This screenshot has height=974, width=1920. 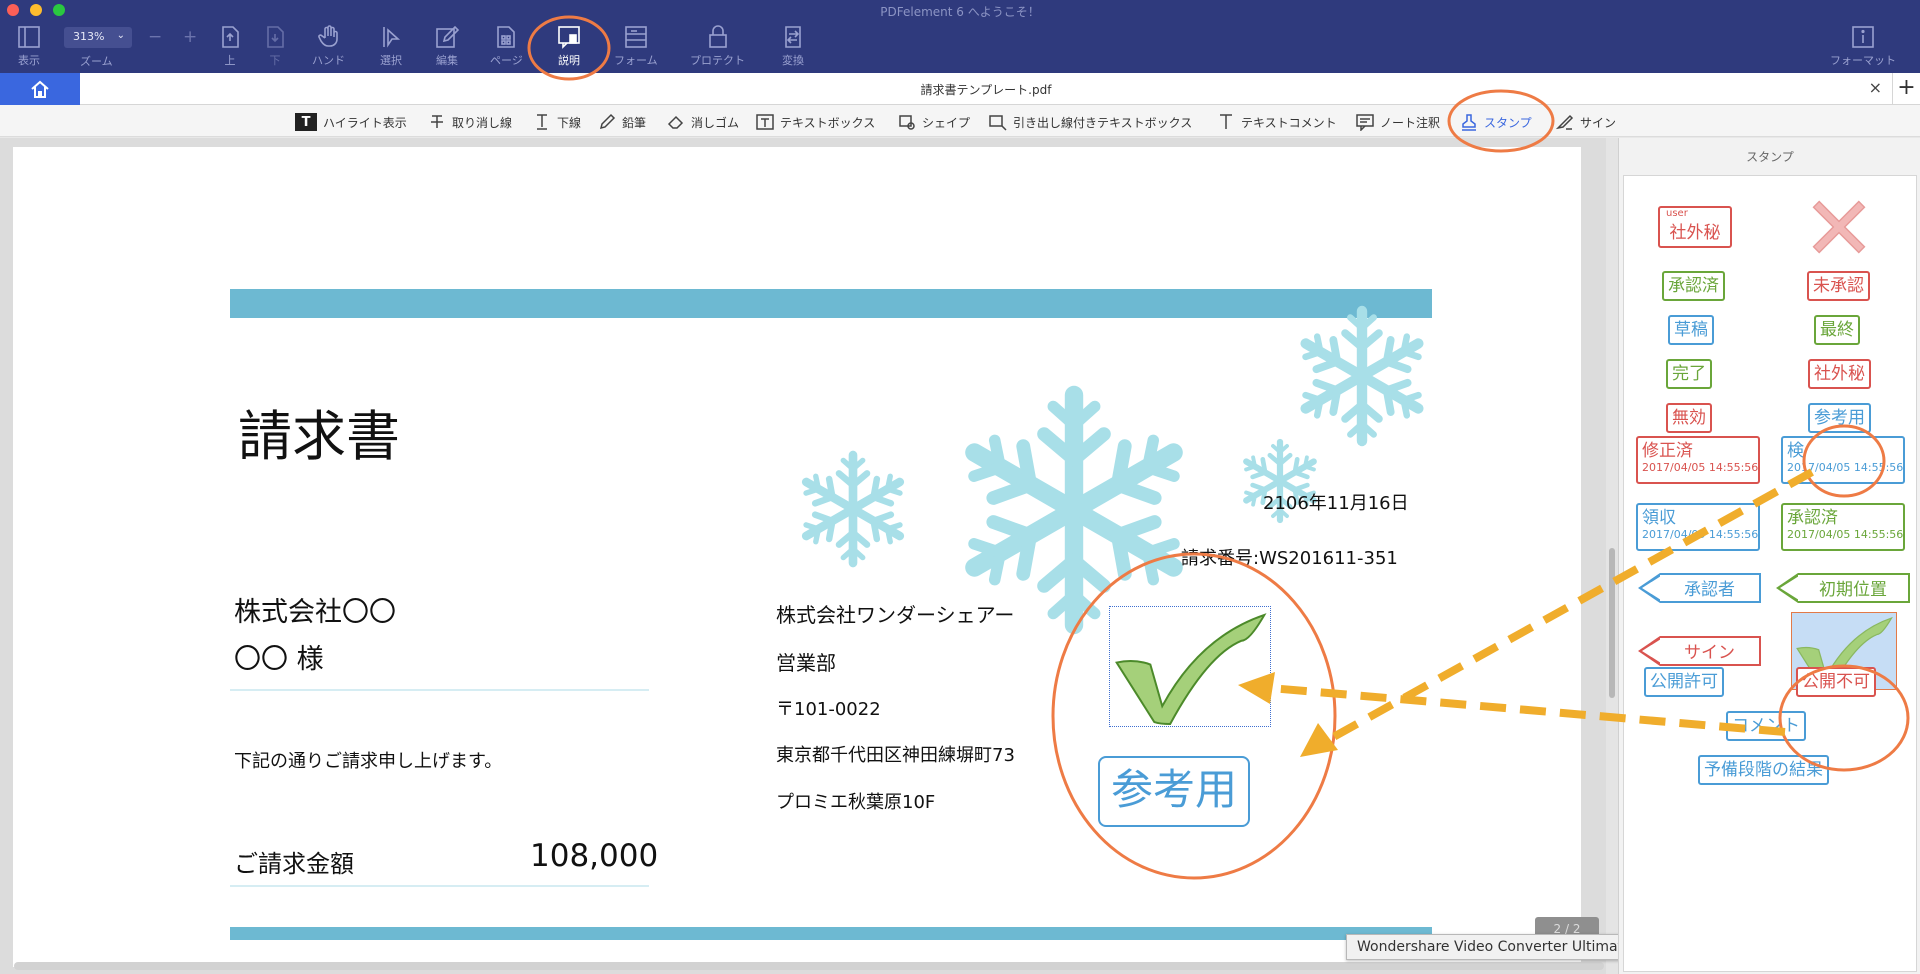 I want to click on convert-icon, so click(x=793, y=37).